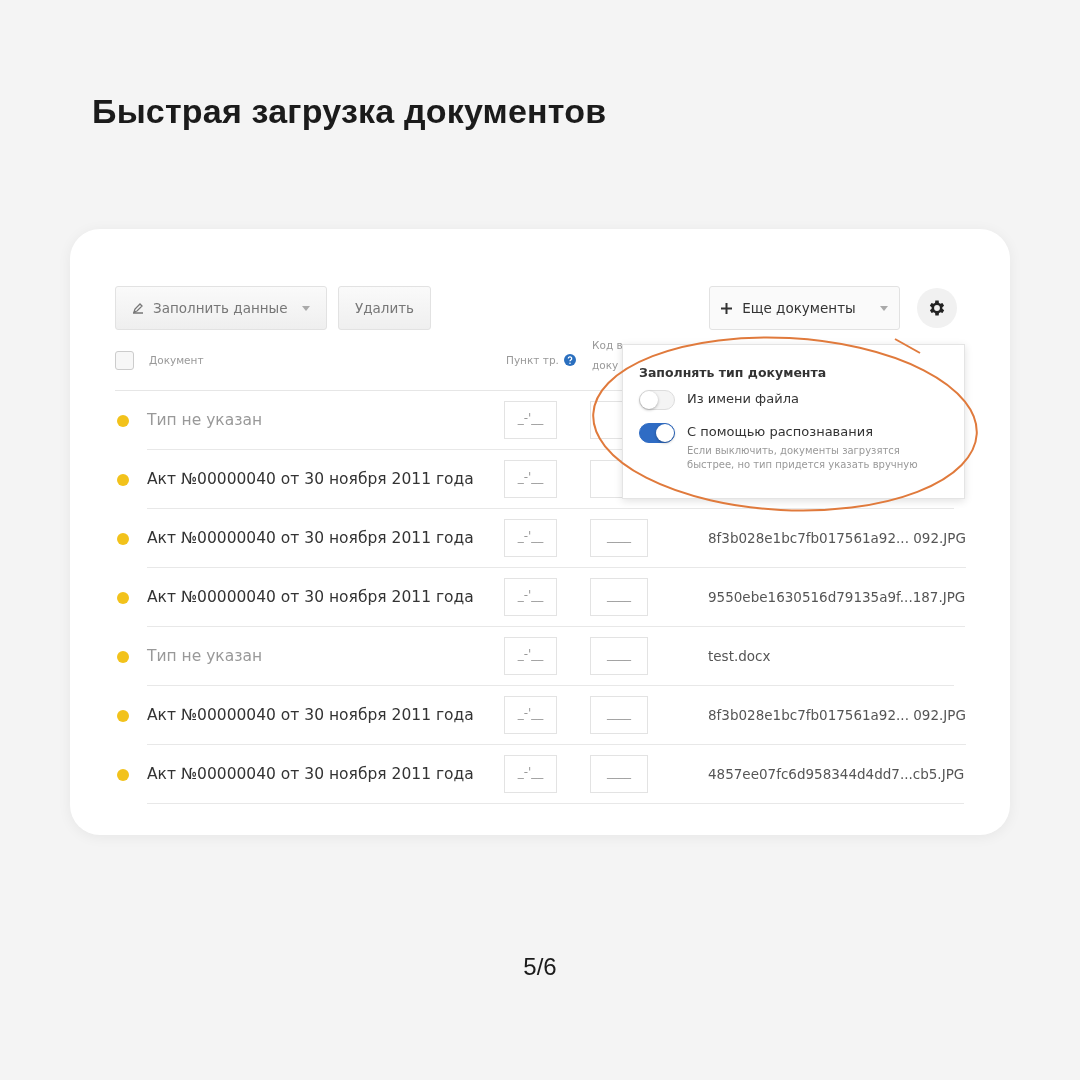 The image size is (1080, 1080). I want to click on column-header: Код в доку, so click(608, 355).